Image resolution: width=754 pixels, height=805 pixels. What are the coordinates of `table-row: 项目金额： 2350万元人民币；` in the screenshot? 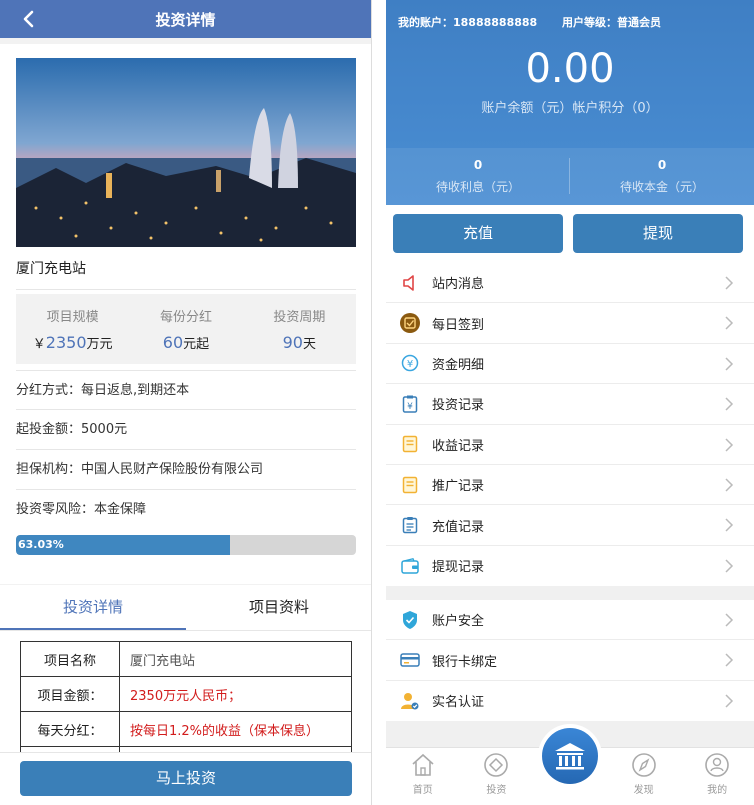 It's located at (186, 694).